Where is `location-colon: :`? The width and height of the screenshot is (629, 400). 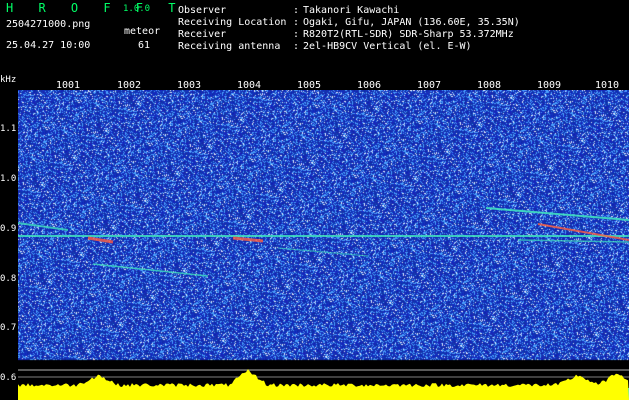 location-colon: : is located at coordinates (296, 22).